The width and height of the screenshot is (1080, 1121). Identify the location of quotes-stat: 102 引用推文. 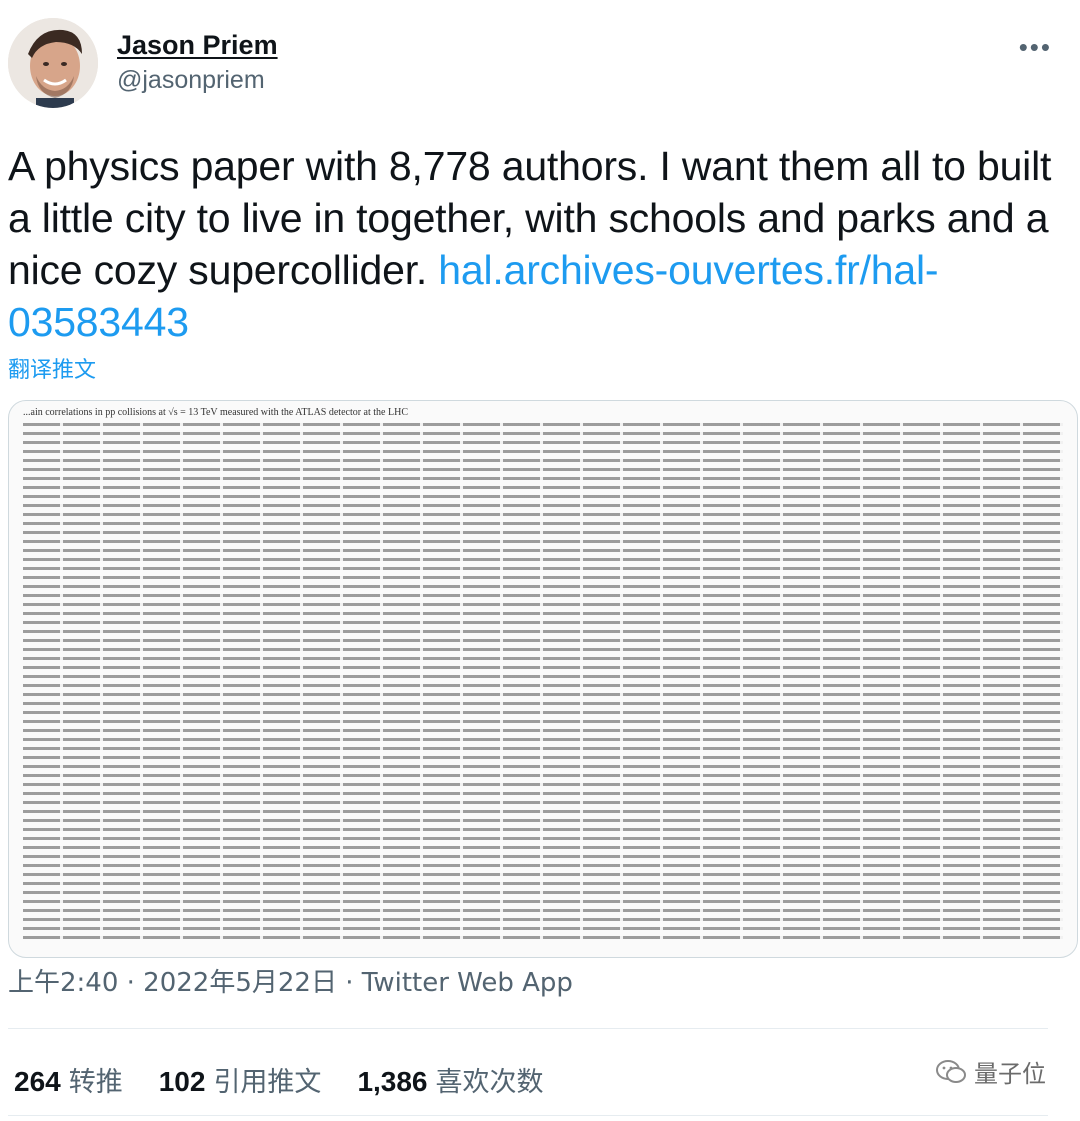
(240, 1079).